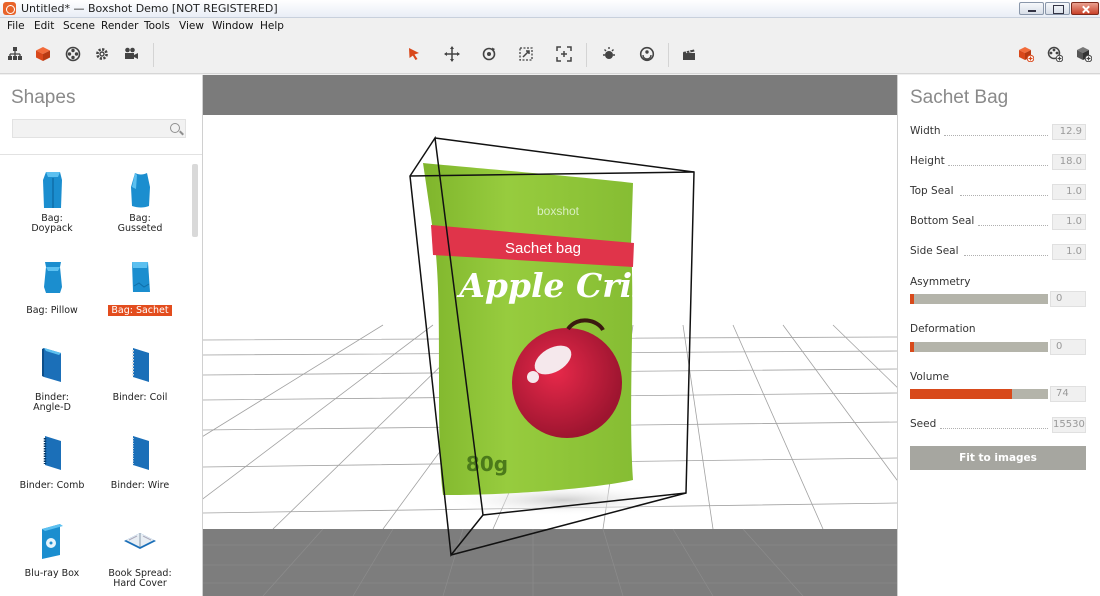 This screenshot has height=596, width=1100. I want to click on binder-coil-icon, so click(140, 365).